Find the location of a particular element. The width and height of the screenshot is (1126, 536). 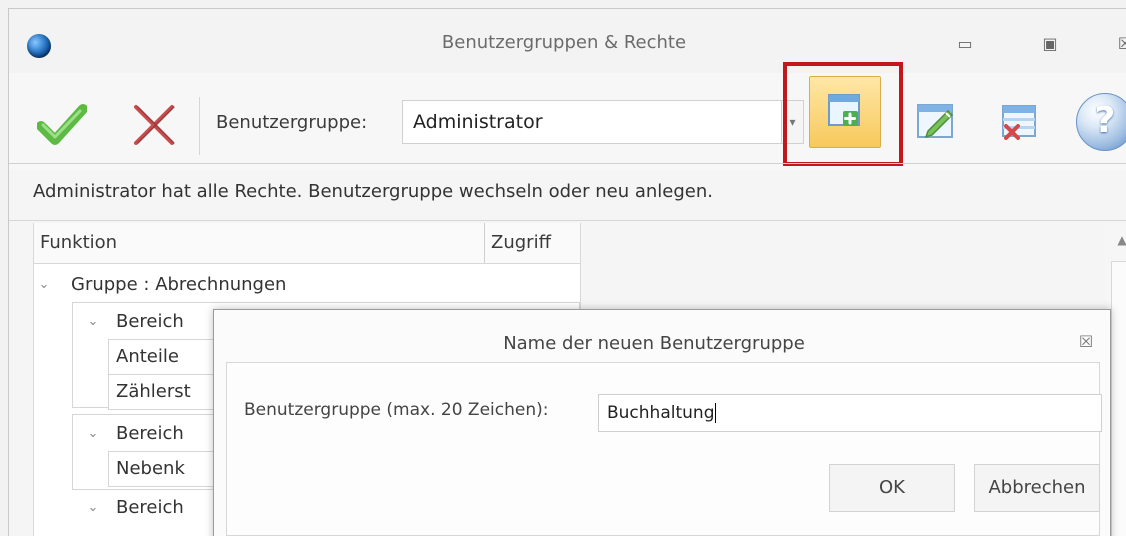

tree-row: ⌄ Gruppe : Abrechnungen is located at coordinates (307, 285).